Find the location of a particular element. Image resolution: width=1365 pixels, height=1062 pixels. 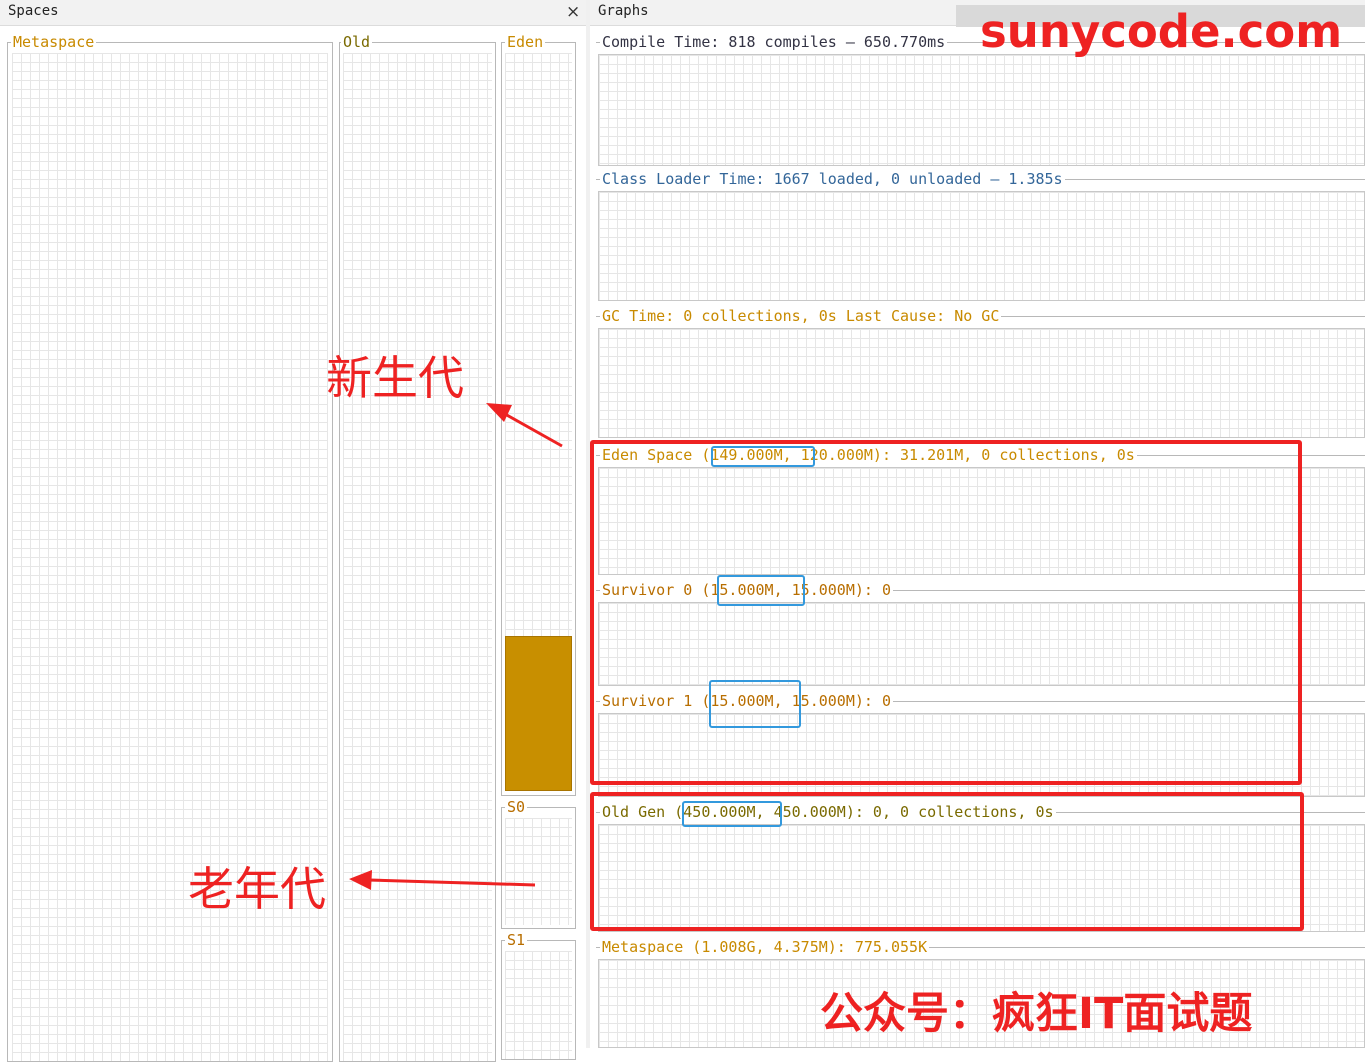

spaces-panel-title: Spaces is located at coordinates (33, 11).